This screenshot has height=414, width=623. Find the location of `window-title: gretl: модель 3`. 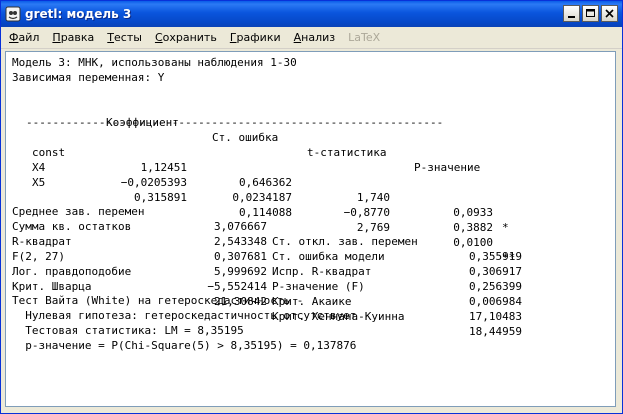

window-title: gretl: модель 3 is located at coordinates (78, 14).